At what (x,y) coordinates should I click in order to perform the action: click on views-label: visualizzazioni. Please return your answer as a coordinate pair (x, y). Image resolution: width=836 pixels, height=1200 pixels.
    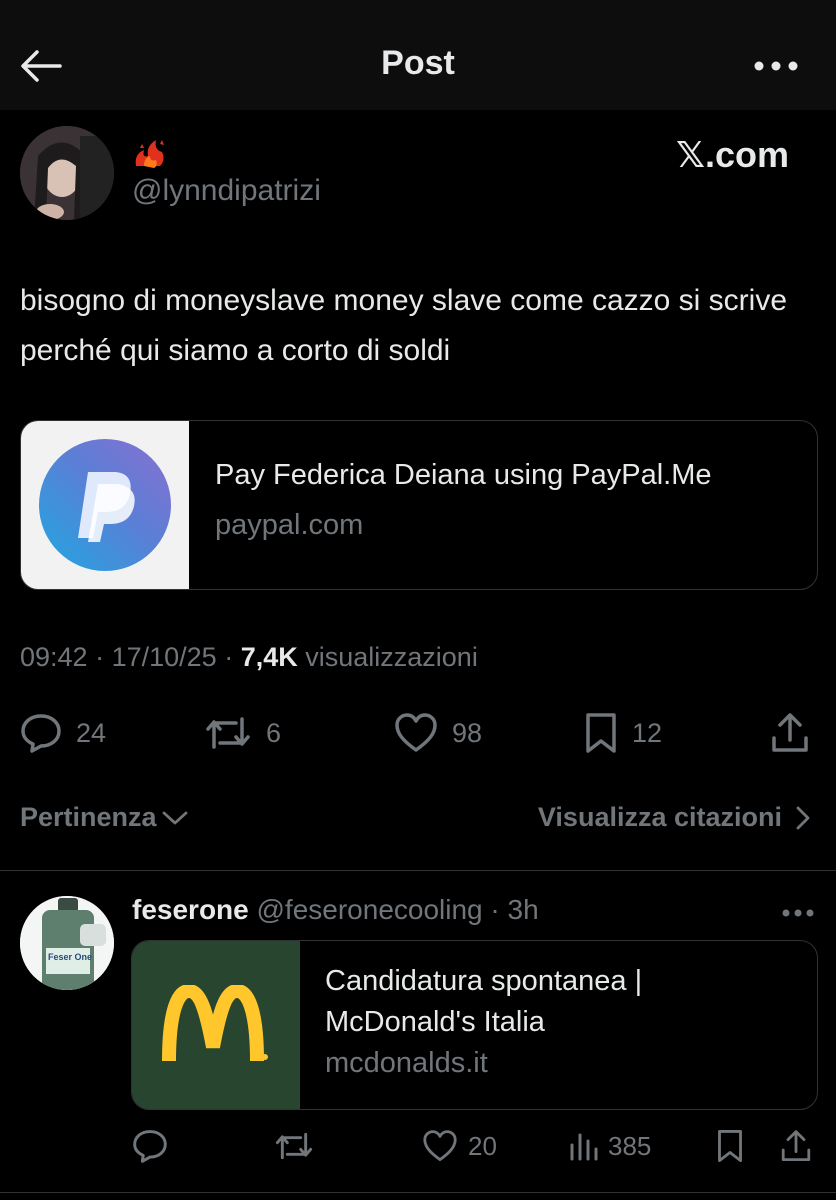
    Looking at the image, I should click on (391, 657).